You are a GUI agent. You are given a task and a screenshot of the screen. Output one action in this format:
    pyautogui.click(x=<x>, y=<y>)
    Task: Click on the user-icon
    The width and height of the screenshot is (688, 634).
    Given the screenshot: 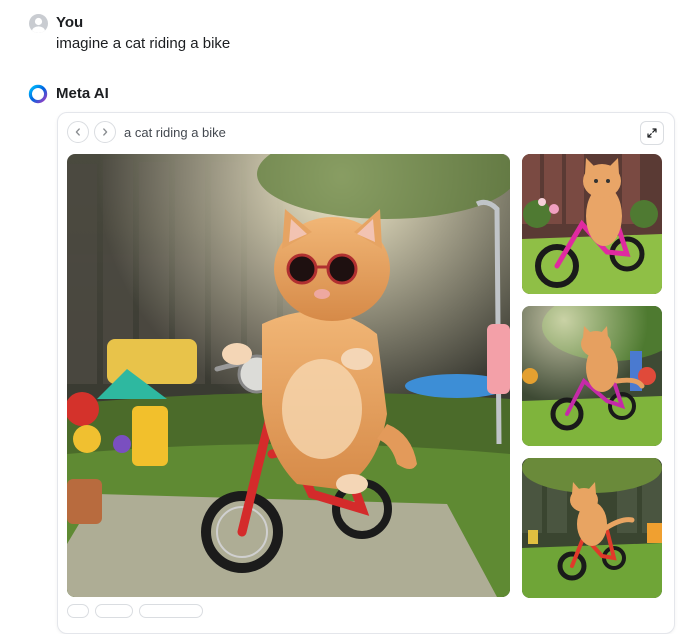 What is the action you would take?
    pyautogui.click(x=38, y=25)
    